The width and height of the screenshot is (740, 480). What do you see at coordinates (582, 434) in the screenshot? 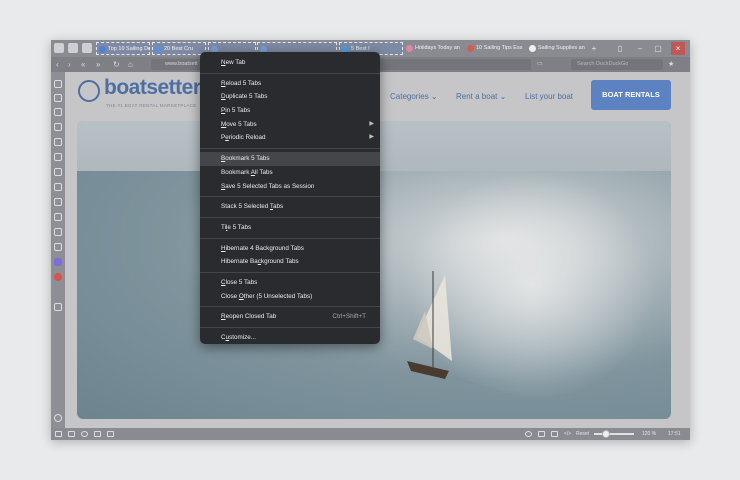
I see `zoom-reset-button: Reset` at bounding box center [582, 434].